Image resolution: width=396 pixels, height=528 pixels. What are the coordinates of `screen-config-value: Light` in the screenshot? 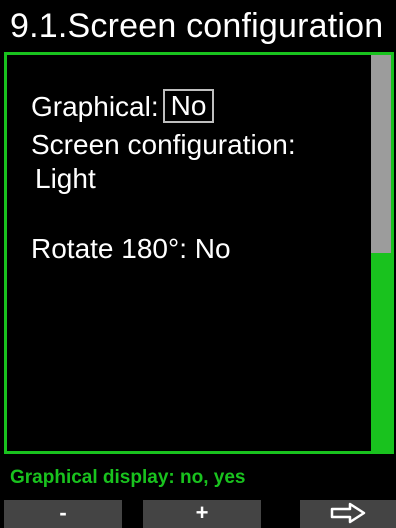 It's located at (65, 179).